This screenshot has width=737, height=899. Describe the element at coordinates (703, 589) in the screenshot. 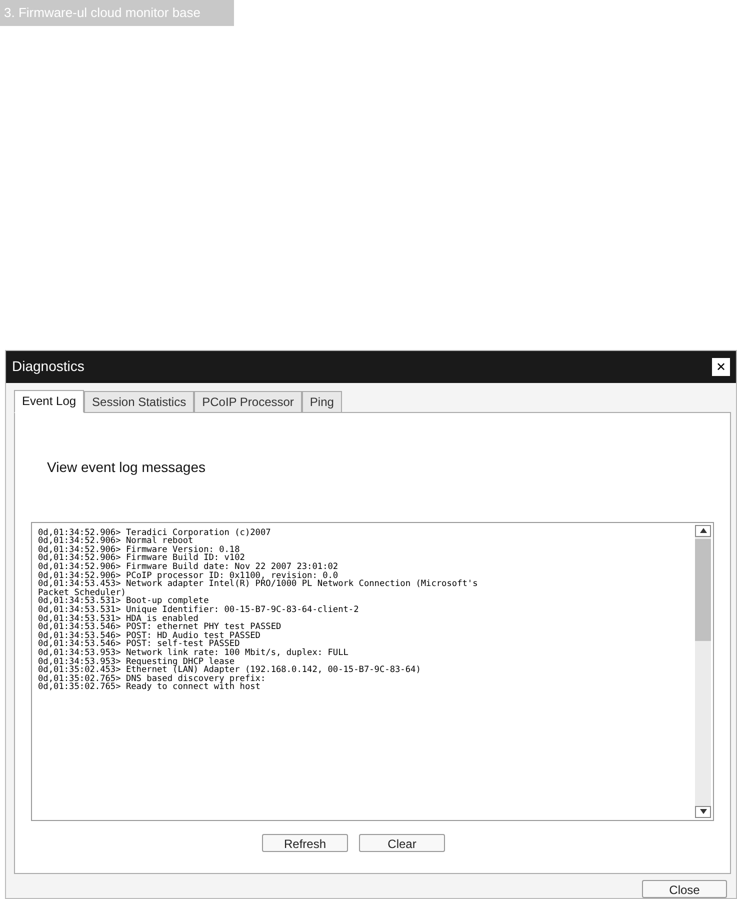

I see `scrollbar-thumb` at that location.